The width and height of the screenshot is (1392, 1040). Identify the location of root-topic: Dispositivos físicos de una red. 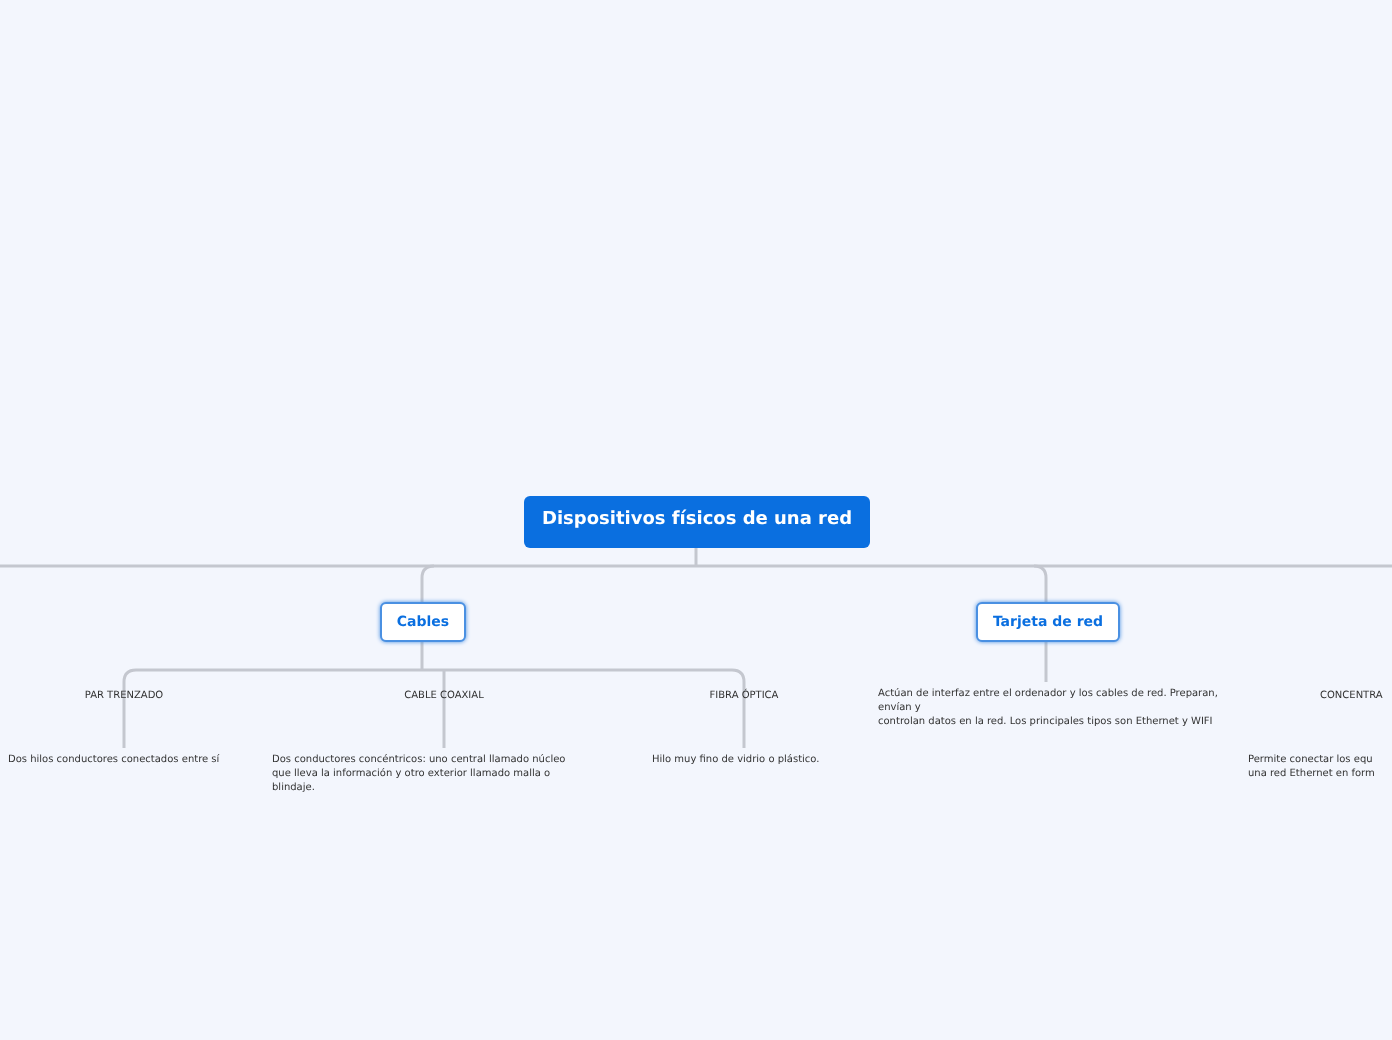
(697, 522).